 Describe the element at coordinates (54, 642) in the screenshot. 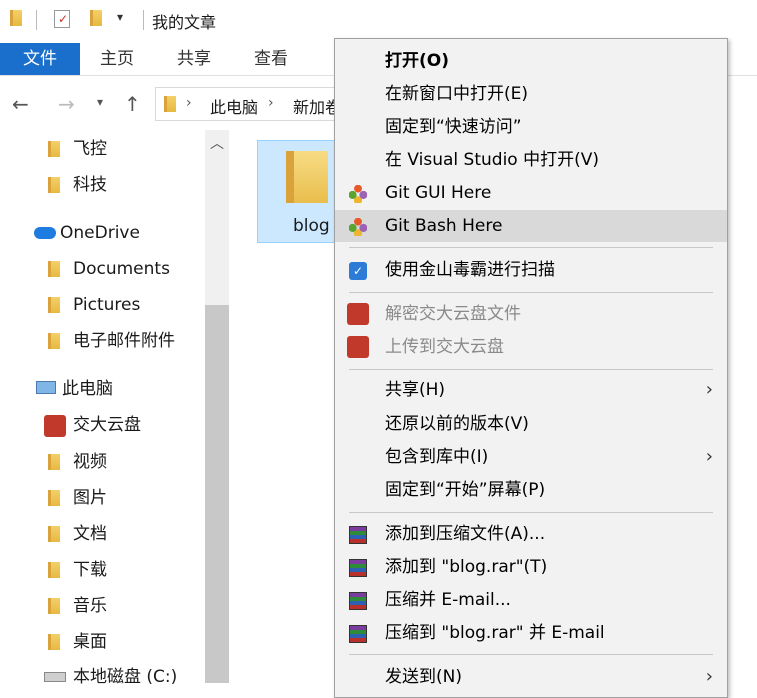

I see `desktop-folder-icon` at that location.